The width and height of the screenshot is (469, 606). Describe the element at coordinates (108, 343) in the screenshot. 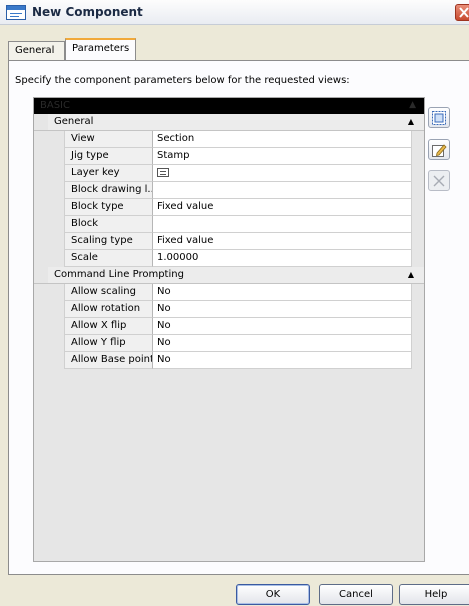

I see `property-name: Allow Y flip` at that location.